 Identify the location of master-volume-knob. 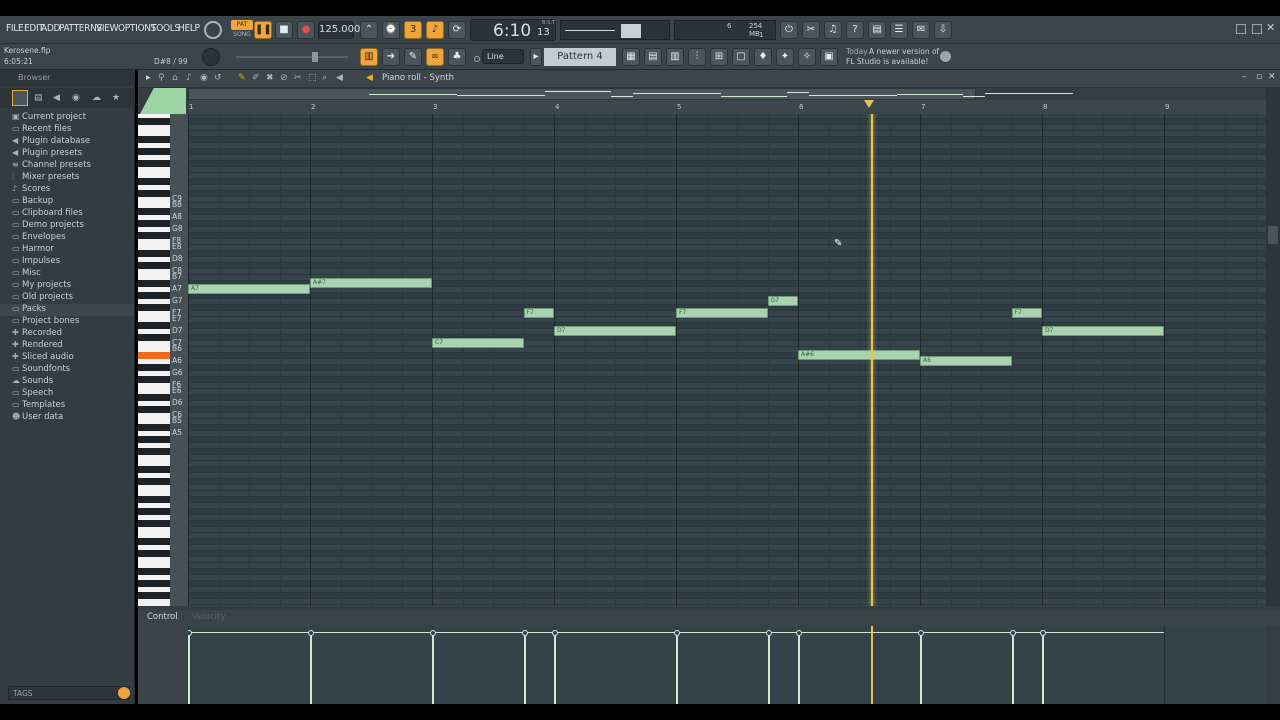
(211, 57).